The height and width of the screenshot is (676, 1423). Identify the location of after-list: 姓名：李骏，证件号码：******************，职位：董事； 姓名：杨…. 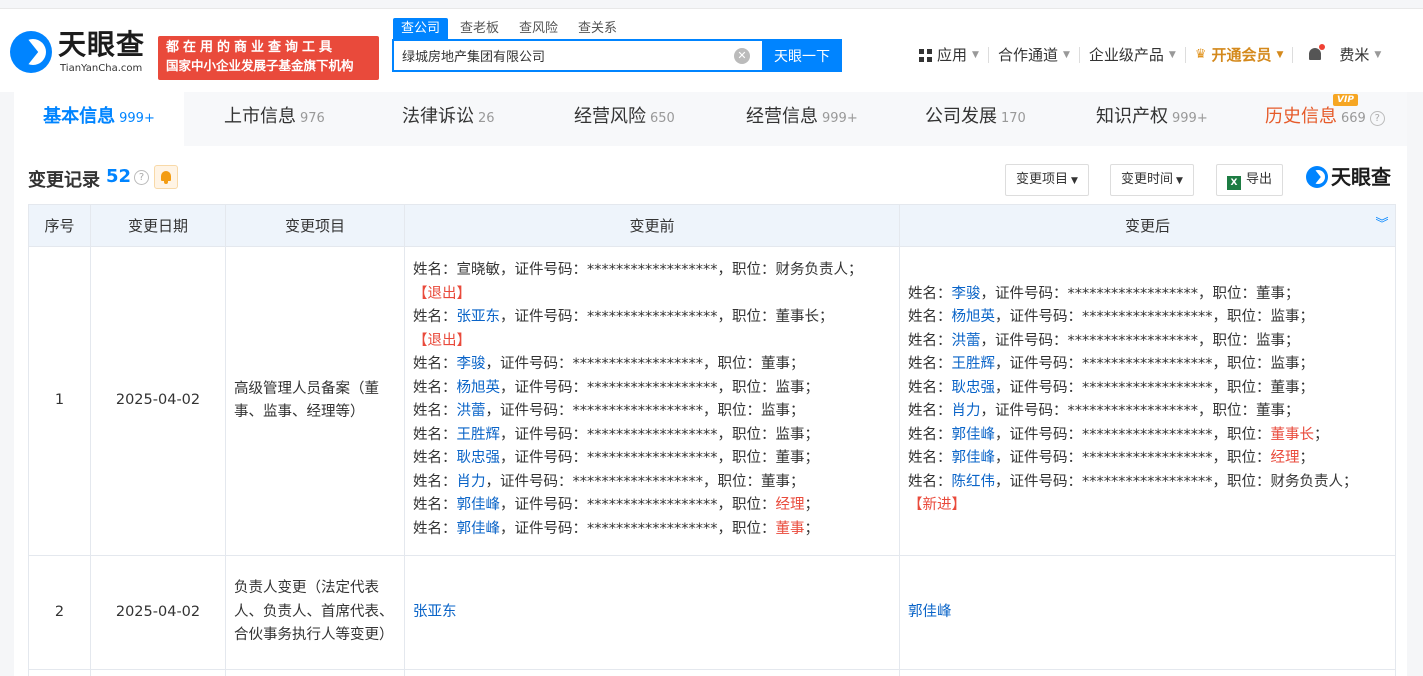
(1147, 400).